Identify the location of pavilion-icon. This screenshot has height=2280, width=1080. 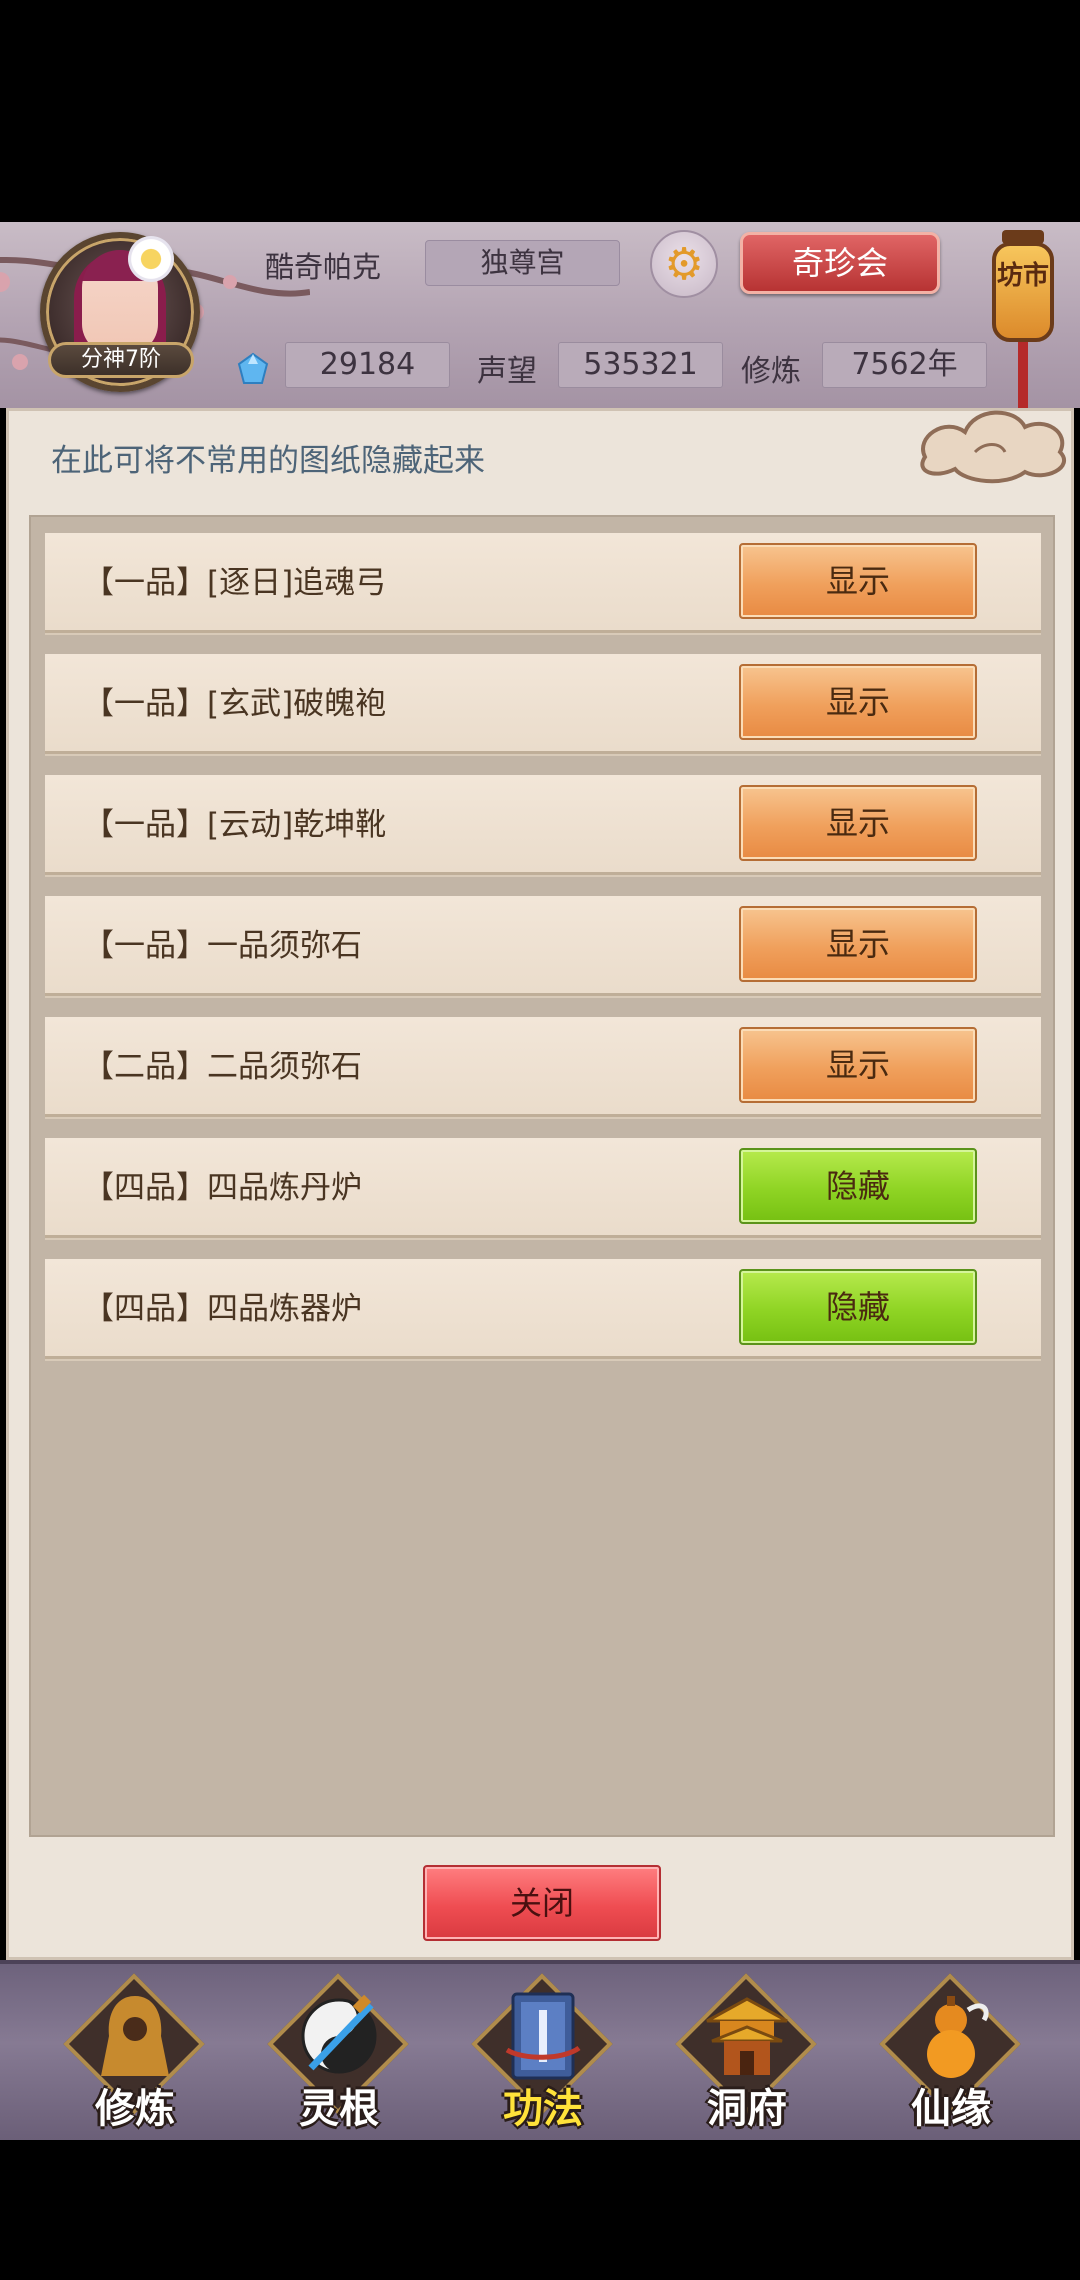
(747, 2036).